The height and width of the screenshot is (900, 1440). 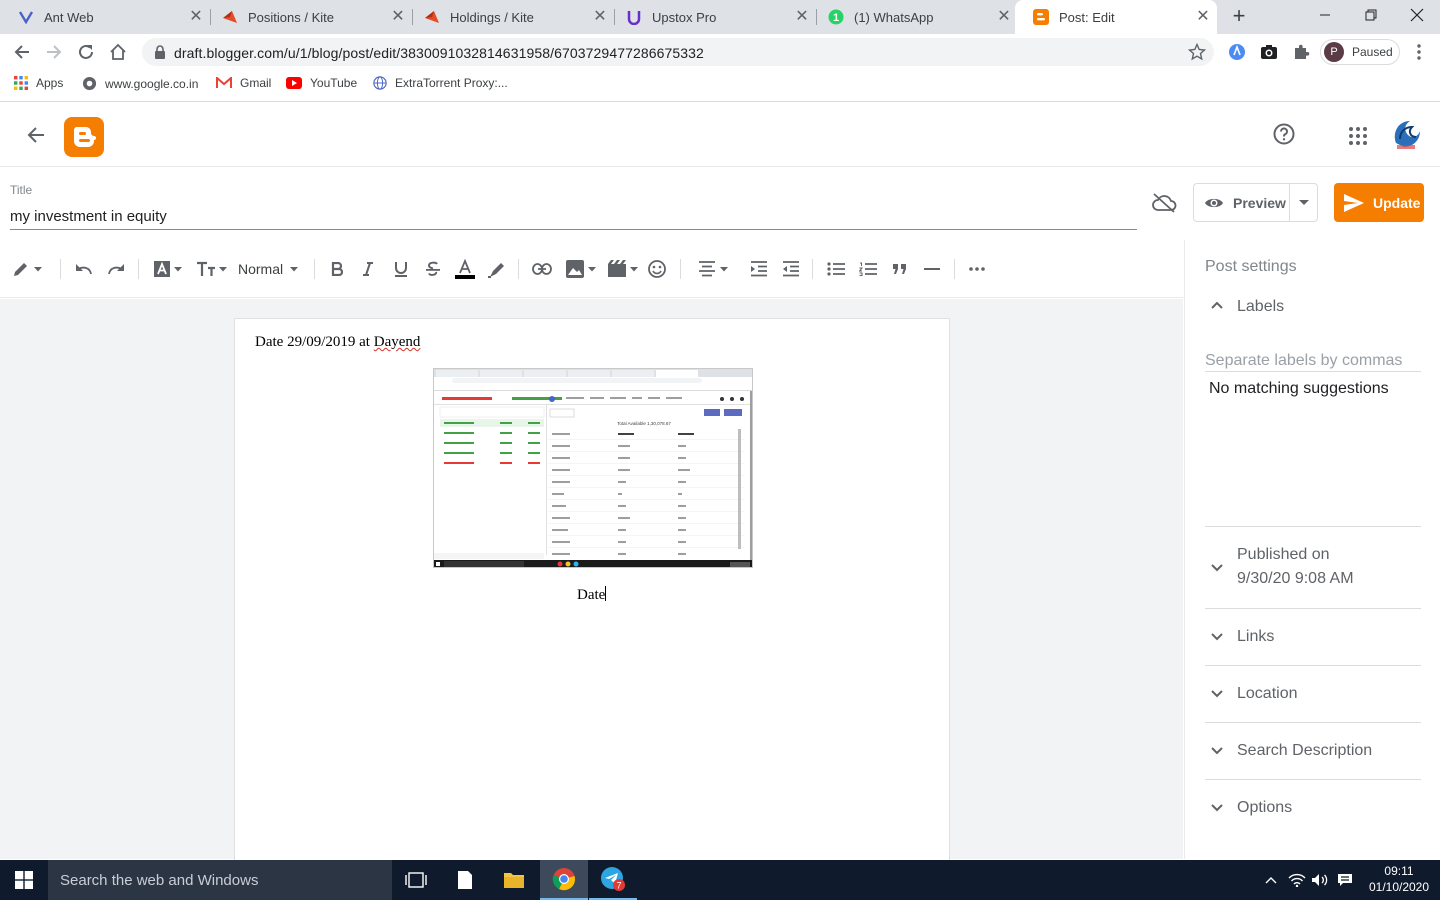 I want to click on labels-input: Separate labels by commas, so click(x=1313, y=362).